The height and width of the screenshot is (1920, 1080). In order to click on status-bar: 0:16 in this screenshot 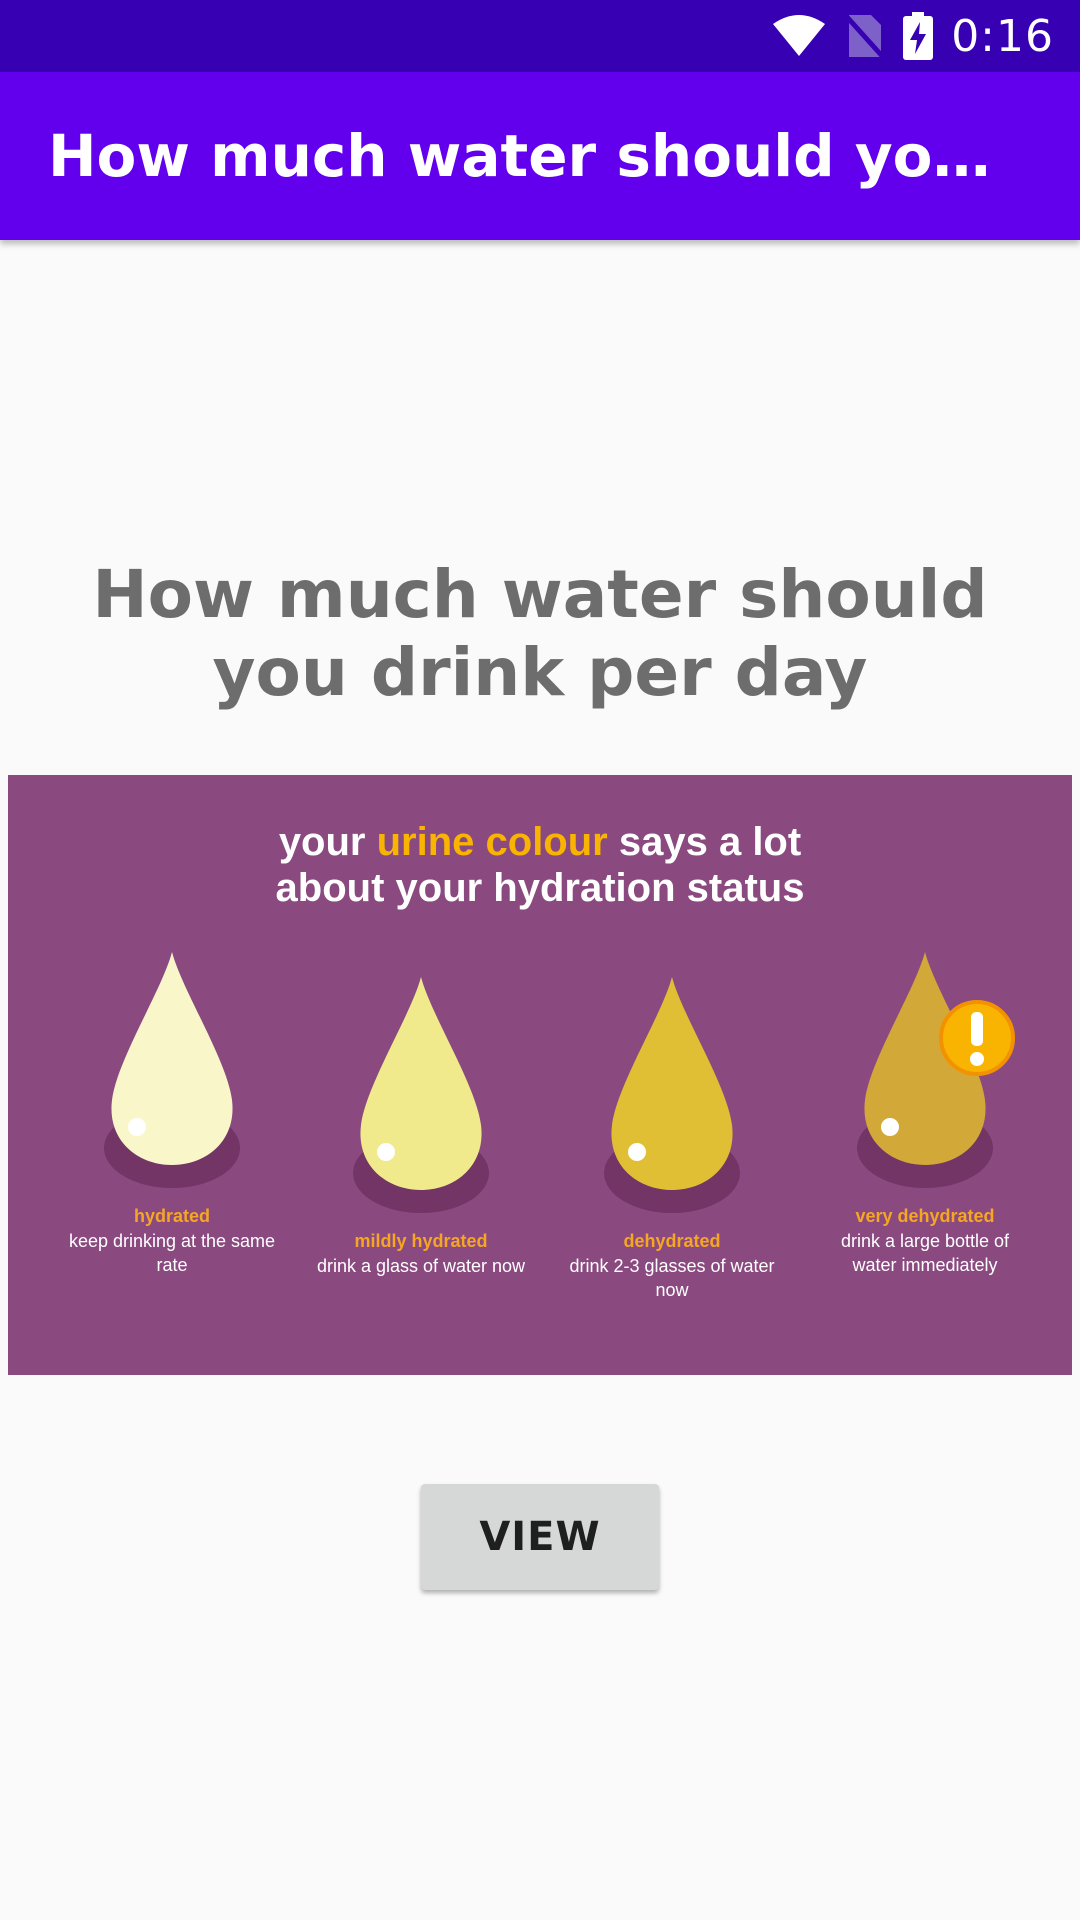, I will do `click(540, 36)`.